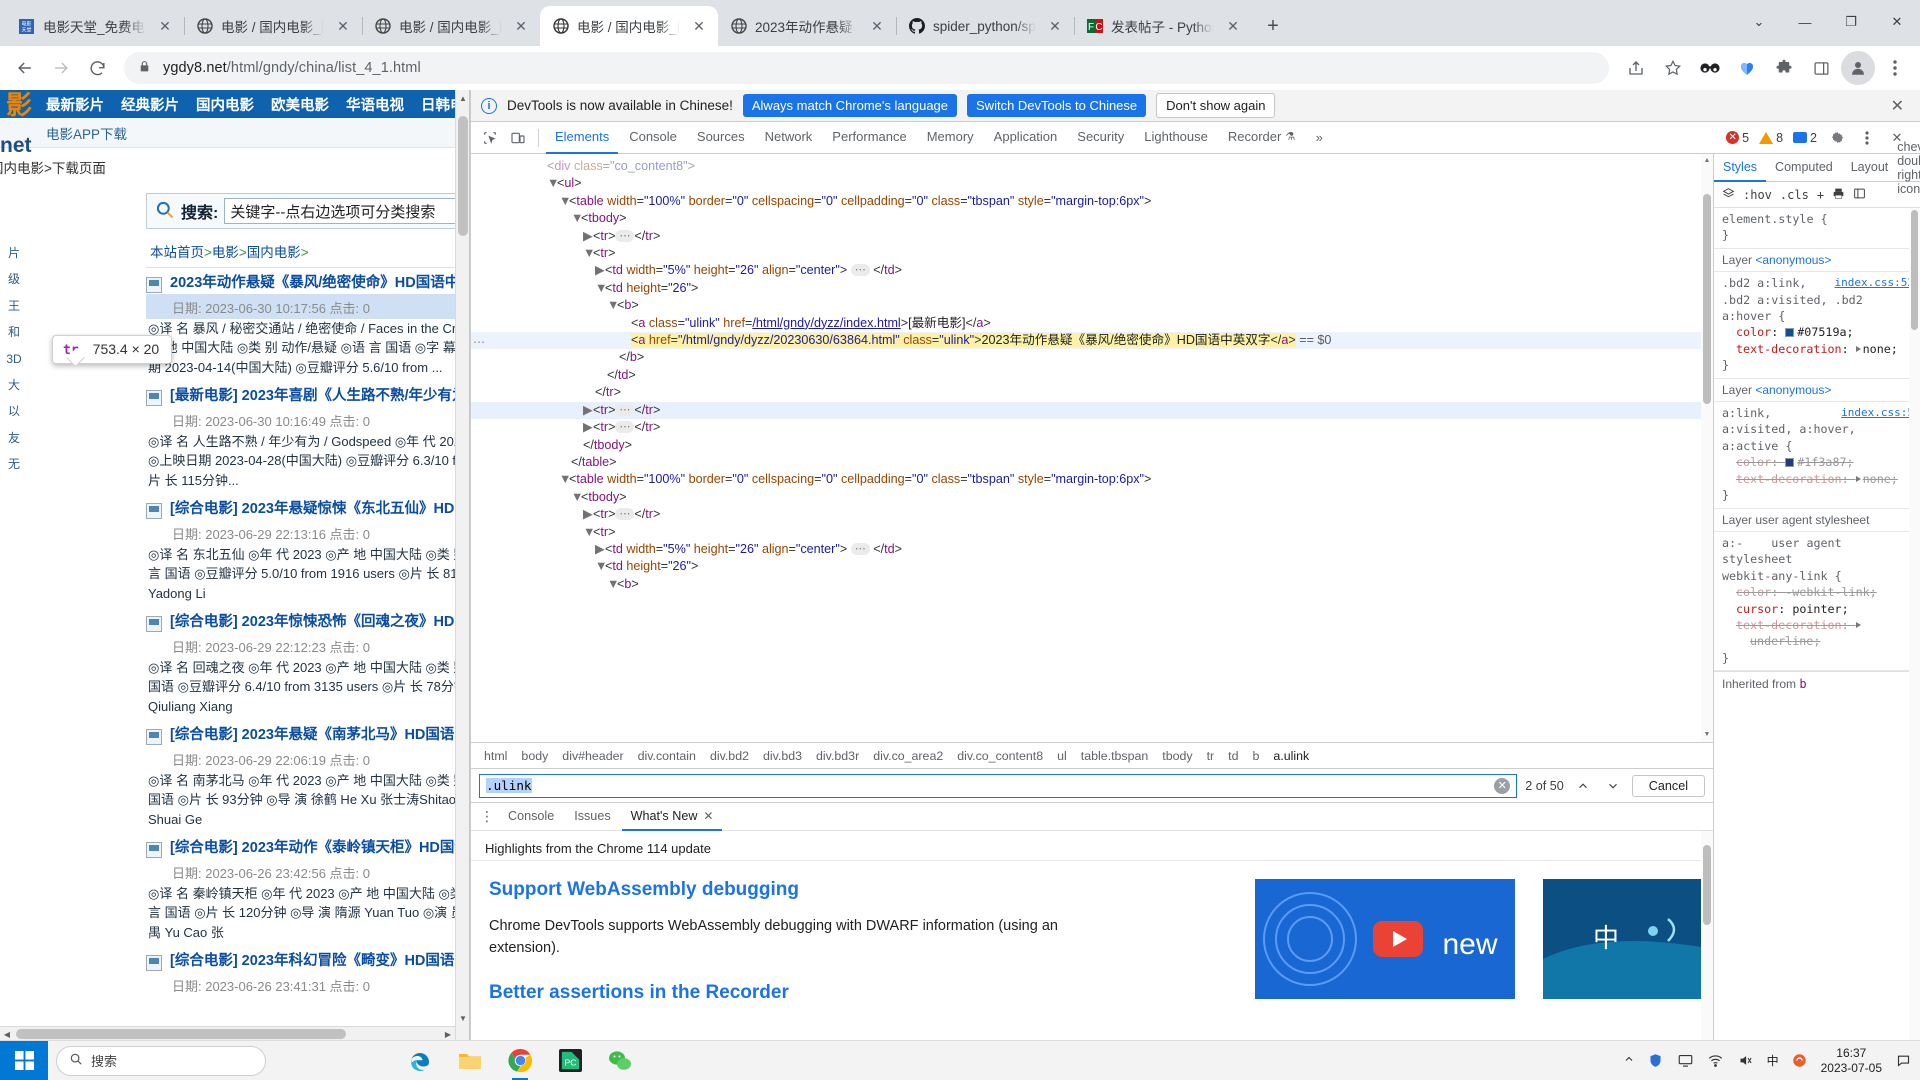  Describe the element at coordinates (672, 817) in the screenshot. I see `drawer-tab-whats-new: What's New ✕` at that location.